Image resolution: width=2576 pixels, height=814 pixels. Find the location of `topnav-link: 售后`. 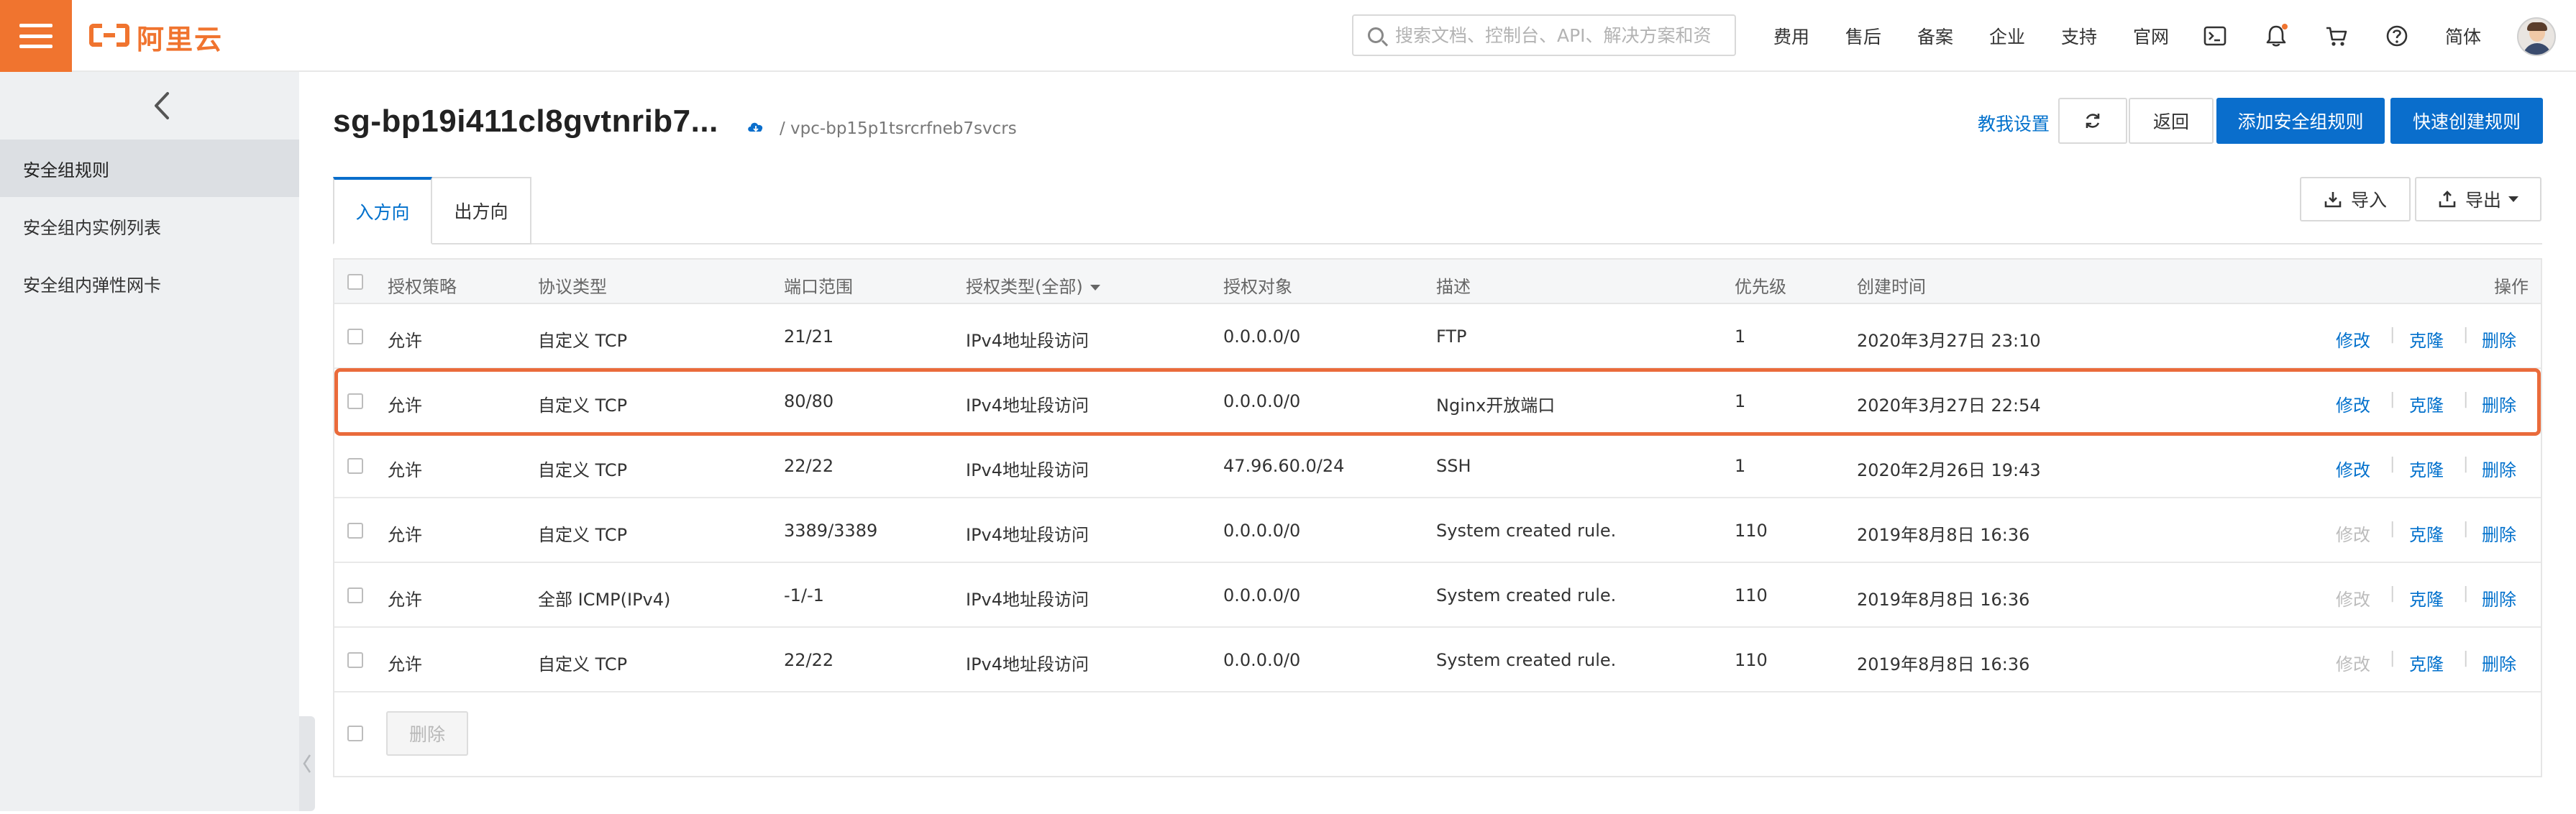

topnav-link: 售后 is located at coordinates (1863, 36).